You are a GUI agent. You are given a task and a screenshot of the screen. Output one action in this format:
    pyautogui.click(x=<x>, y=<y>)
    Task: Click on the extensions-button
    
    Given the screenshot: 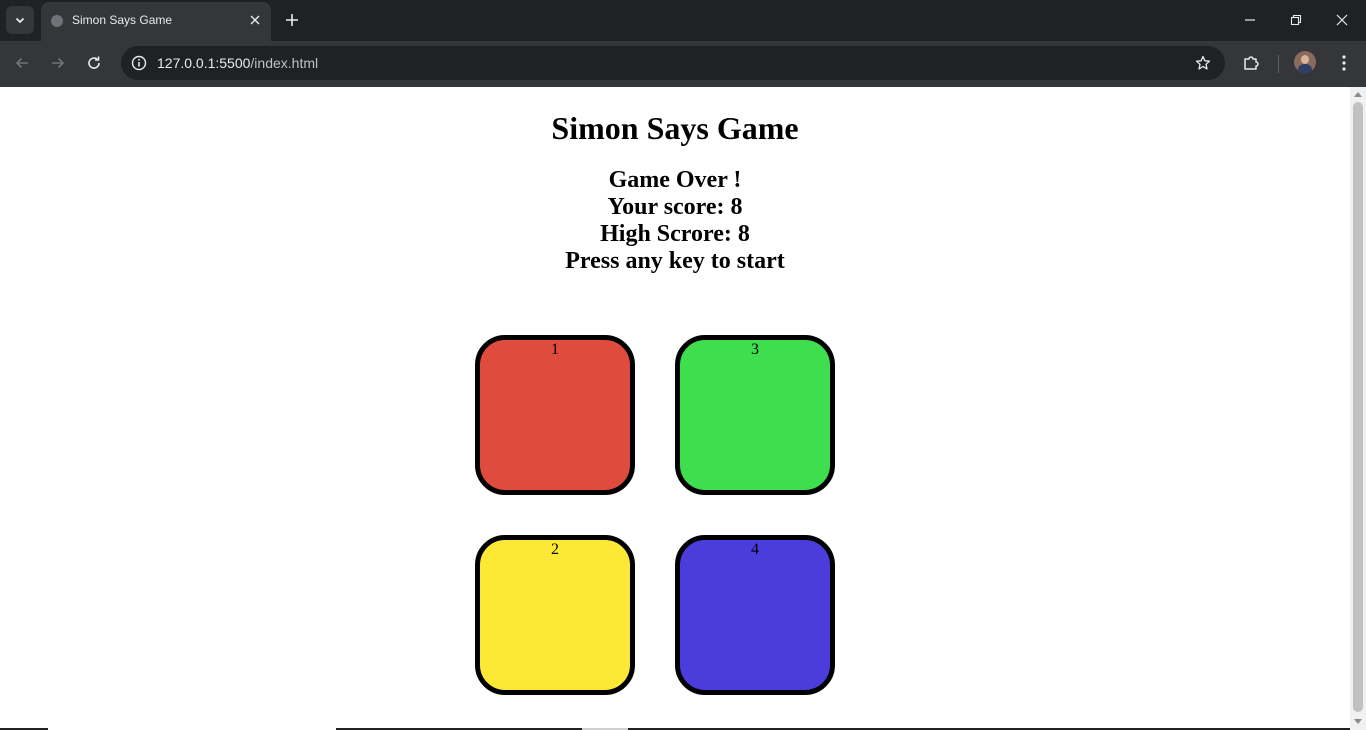 What is the action you would take?
    pyautogui.click(x=1251, y=63)
    